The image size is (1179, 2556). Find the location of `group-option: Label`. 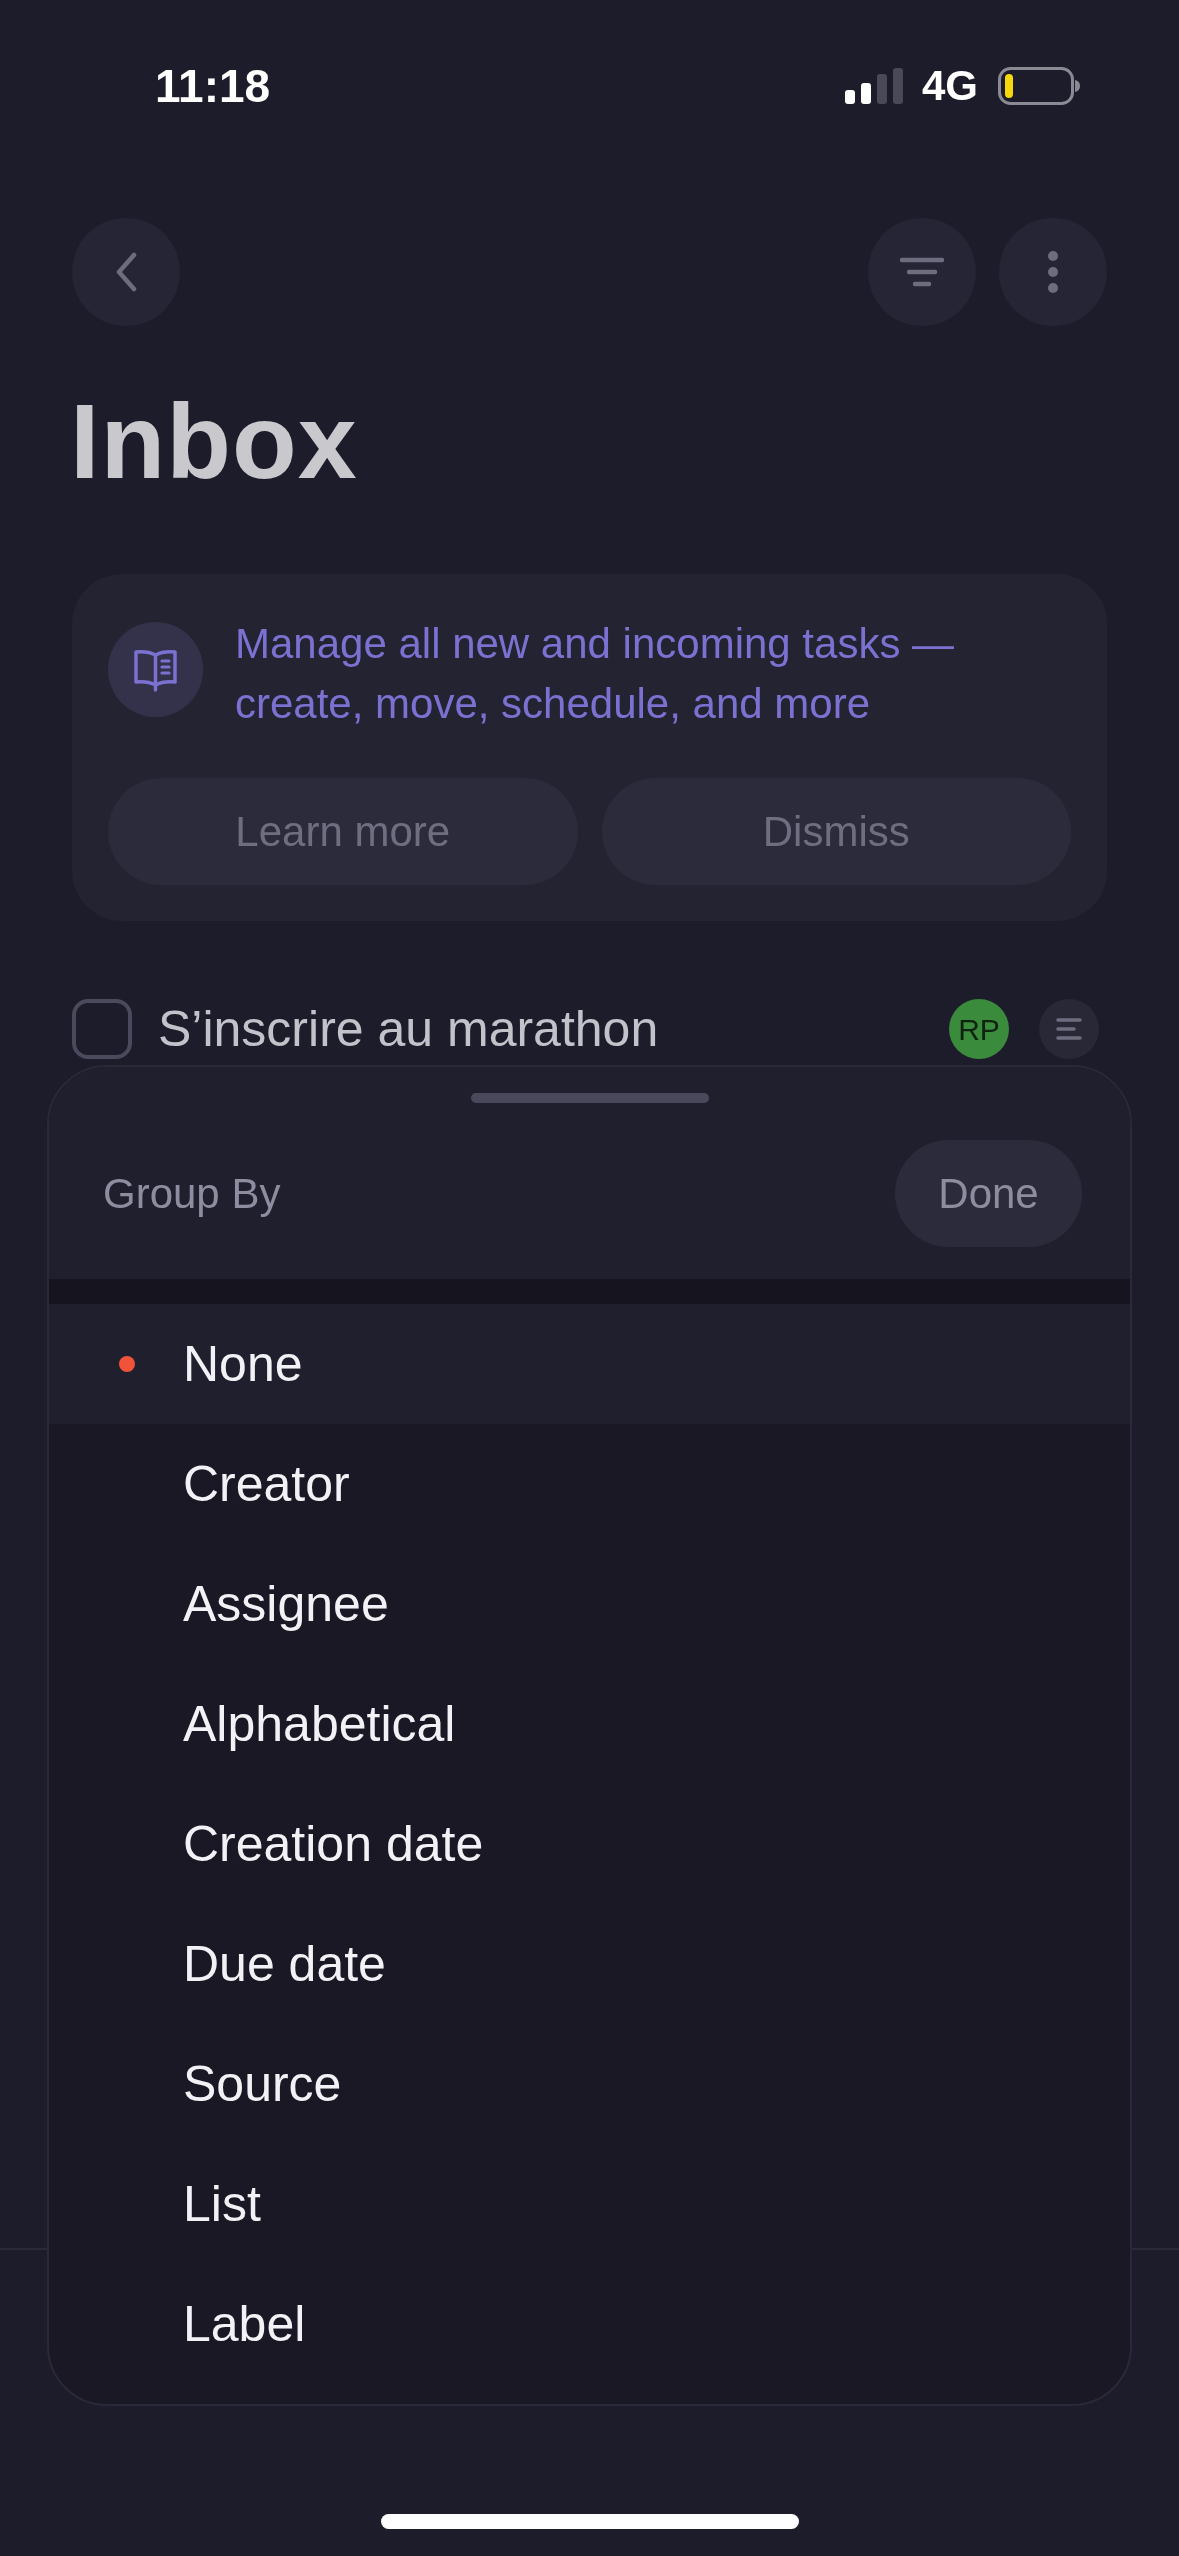

group-option: Label is located at coordinates (589, 2324).